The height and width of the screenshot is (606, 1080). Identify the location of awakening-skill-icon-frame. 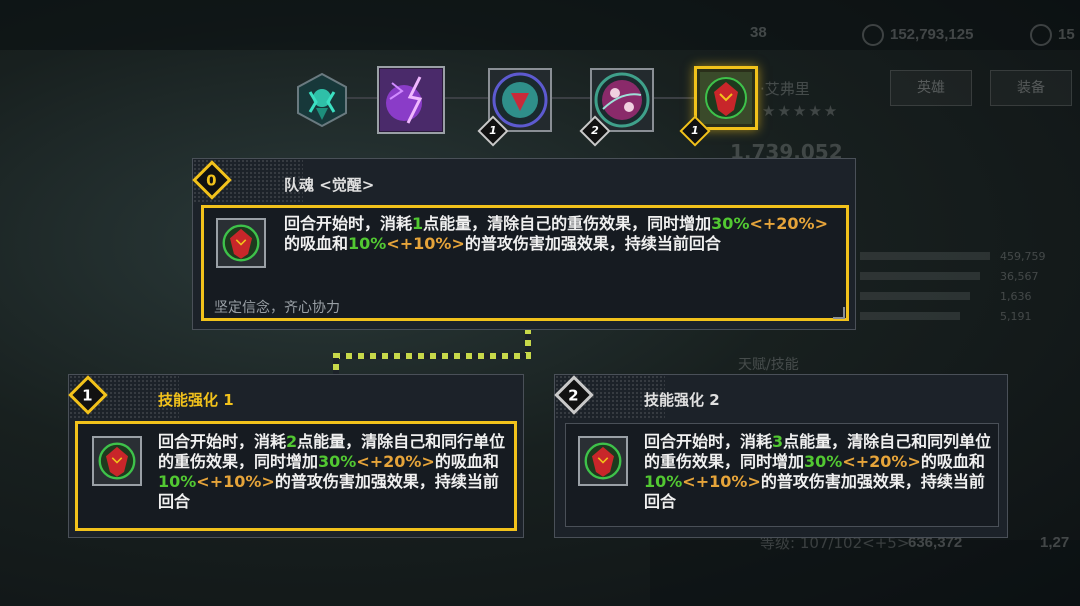
(241, 243).